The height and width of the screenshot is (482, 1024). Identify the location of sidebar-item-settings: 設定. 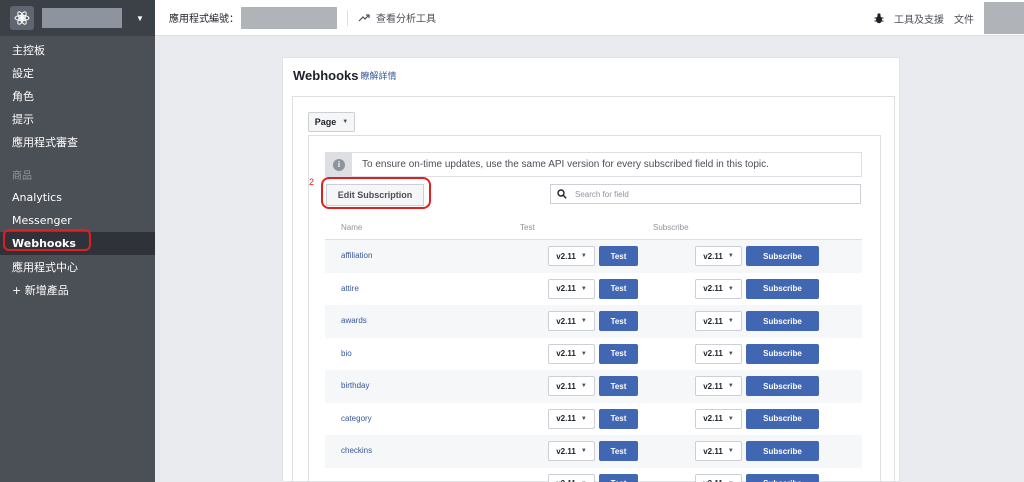
(77, 72).